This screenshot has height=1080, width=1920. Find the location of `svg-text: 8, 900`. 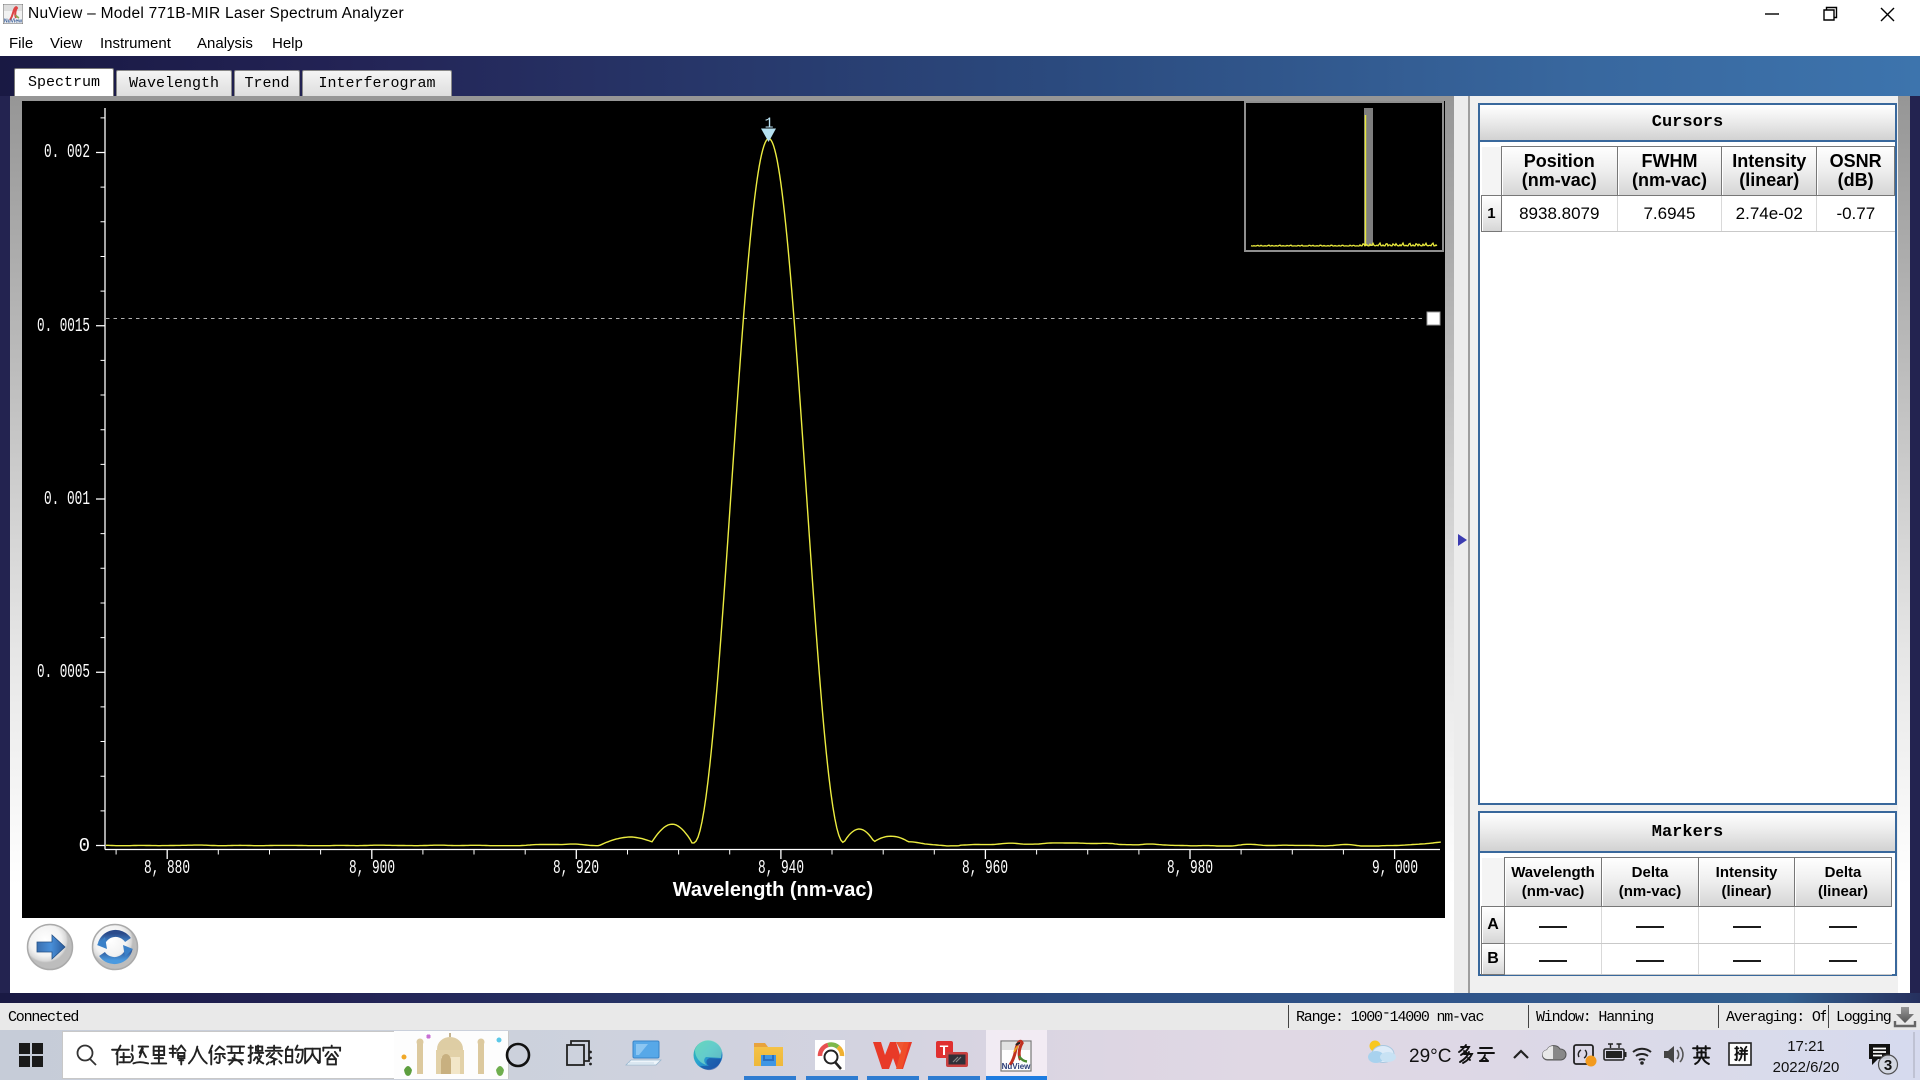

svg-text: 8, 900 is located at coordinates (372, 868).